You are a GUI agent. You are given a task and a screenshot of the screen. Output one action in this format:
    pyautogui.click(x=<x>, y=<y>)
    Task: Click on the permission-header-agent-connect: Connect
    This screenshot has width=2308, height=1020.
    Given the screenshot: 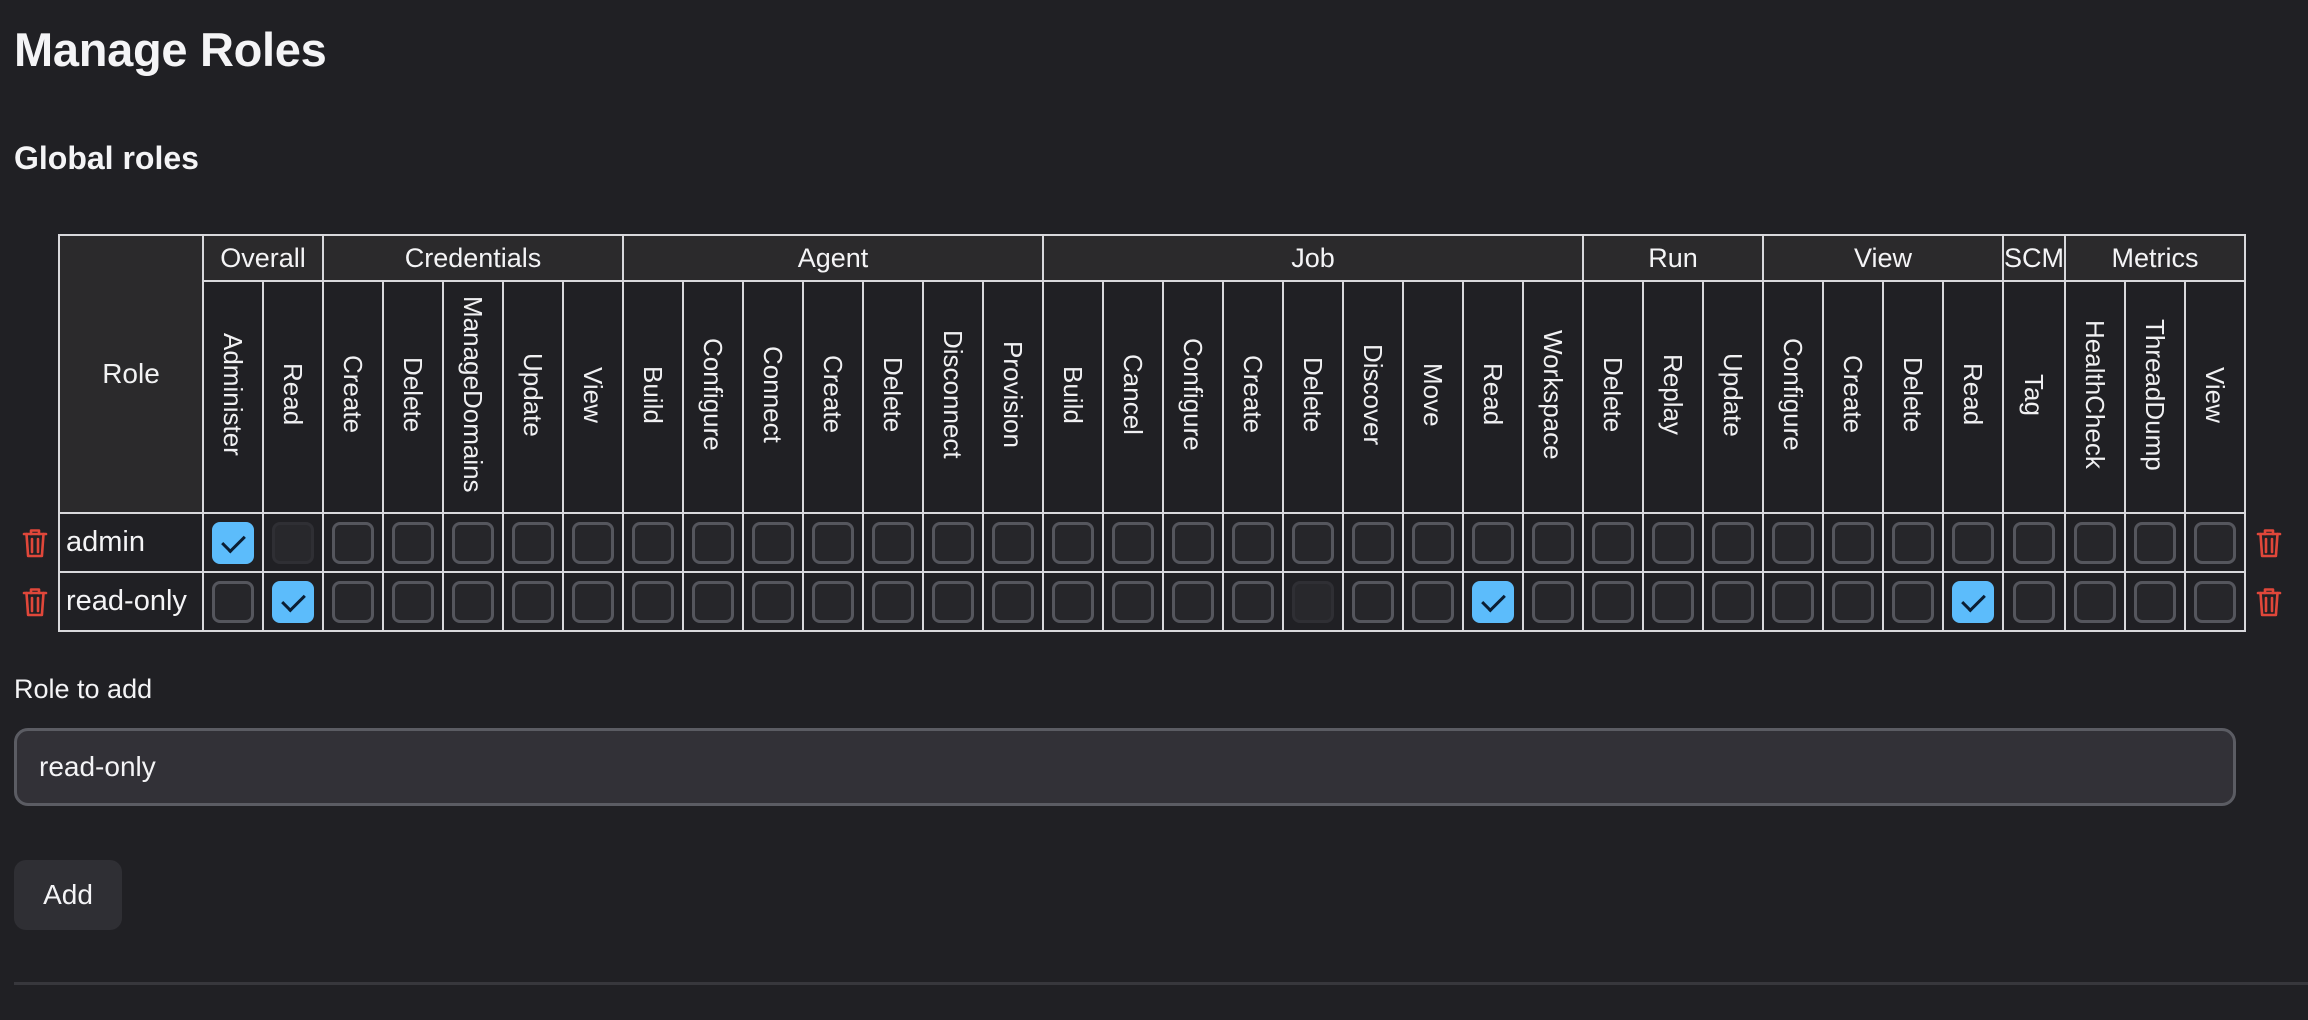 What is the action you would take?
    pyautogui.click(x=773, y=397)
    